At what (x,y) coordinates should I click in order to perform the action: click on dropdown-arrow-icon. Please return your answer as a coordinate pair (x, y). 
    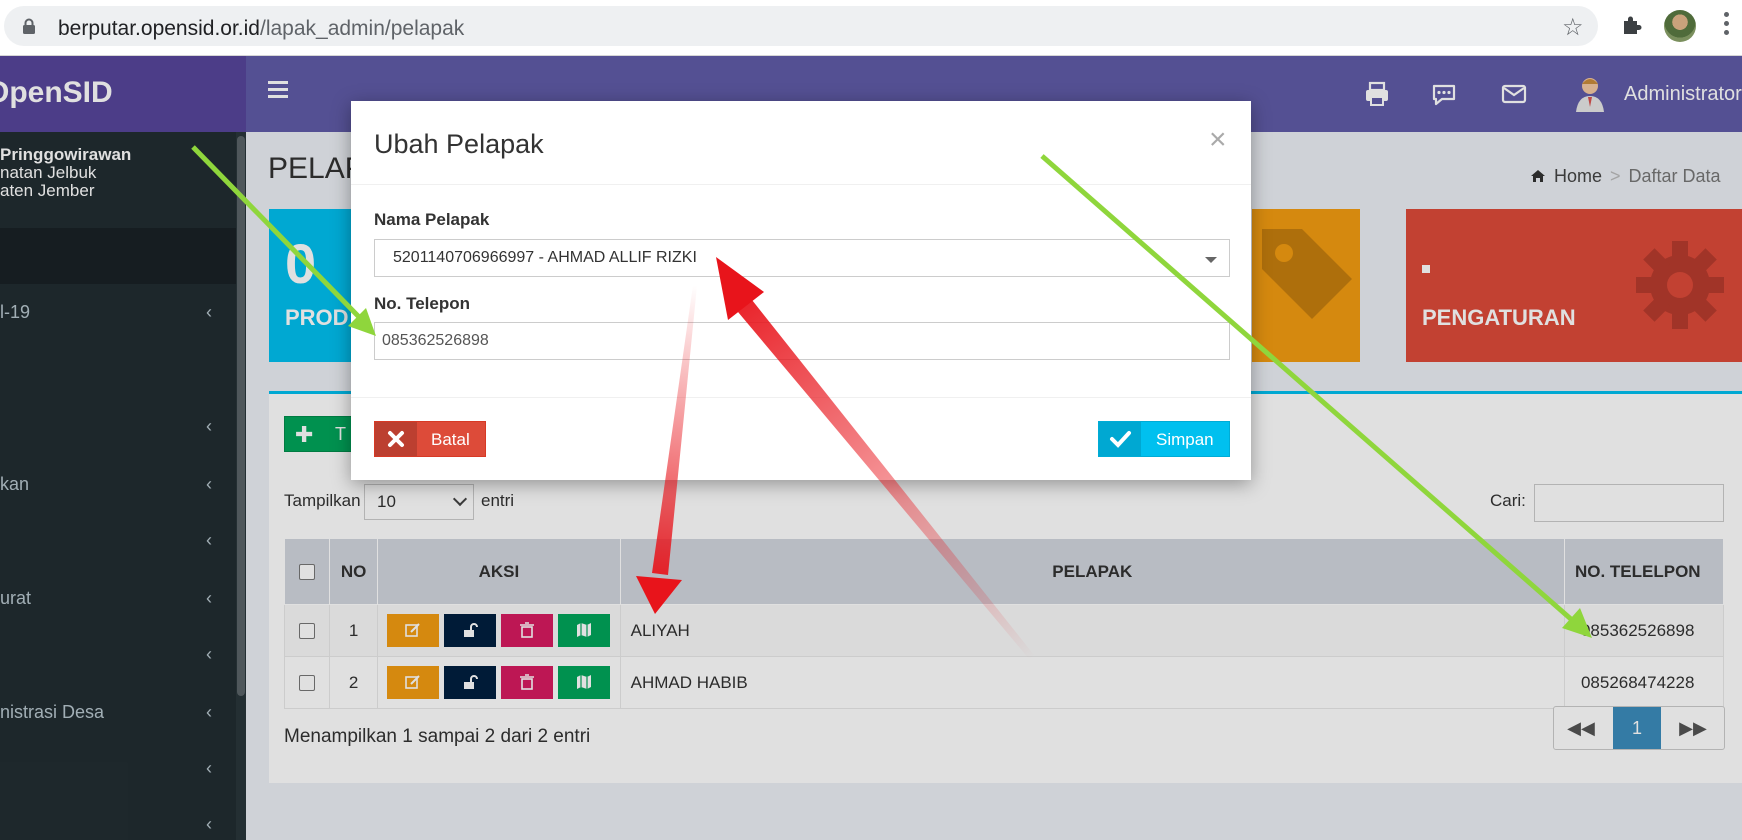
    Looking at the image, I should click on (1211, 260).